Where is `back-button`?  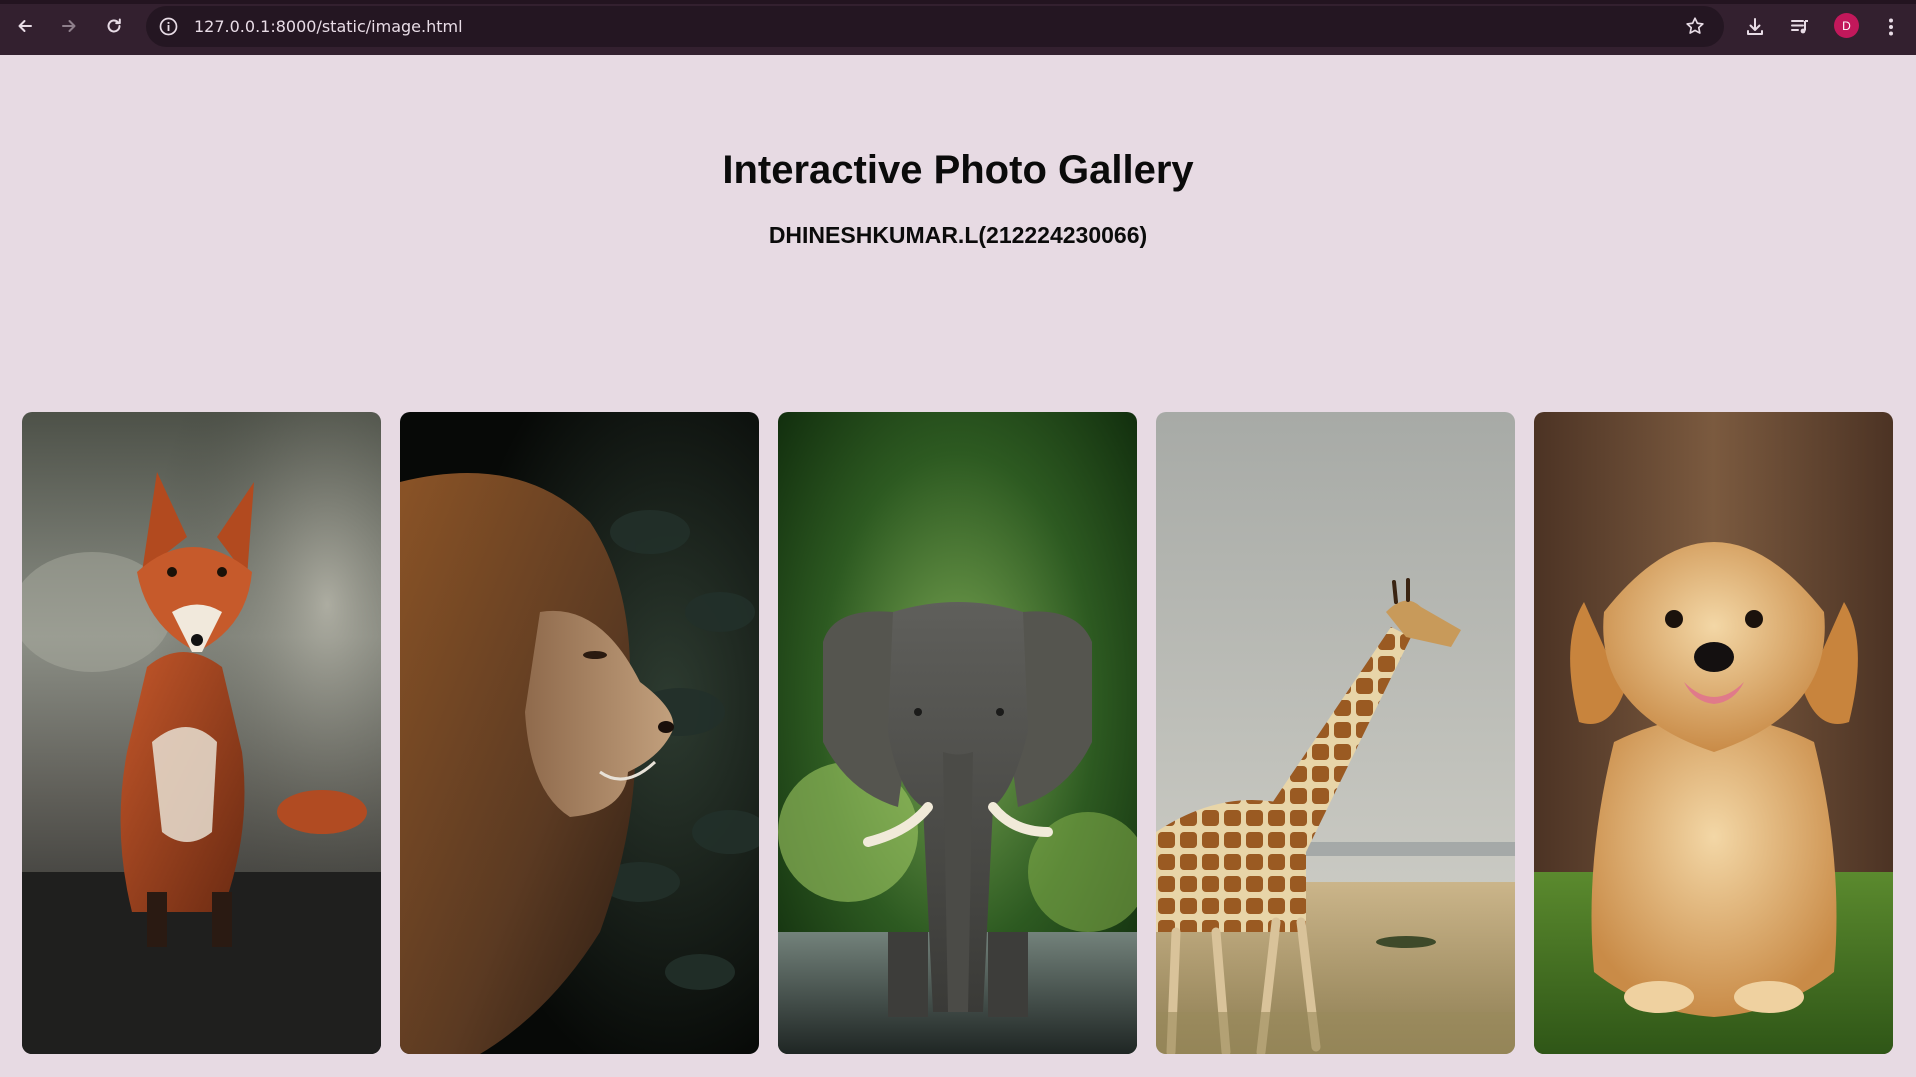
back-button is located at coordinates (25, 26).